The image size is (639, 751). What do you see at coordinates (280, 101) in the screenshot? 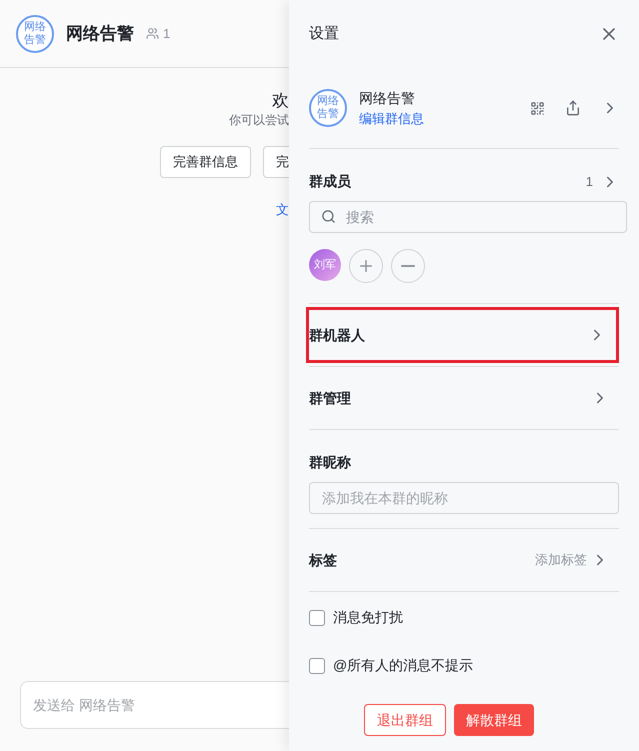
I see `welcome-text: 欢` at bounding box center [280, 101].